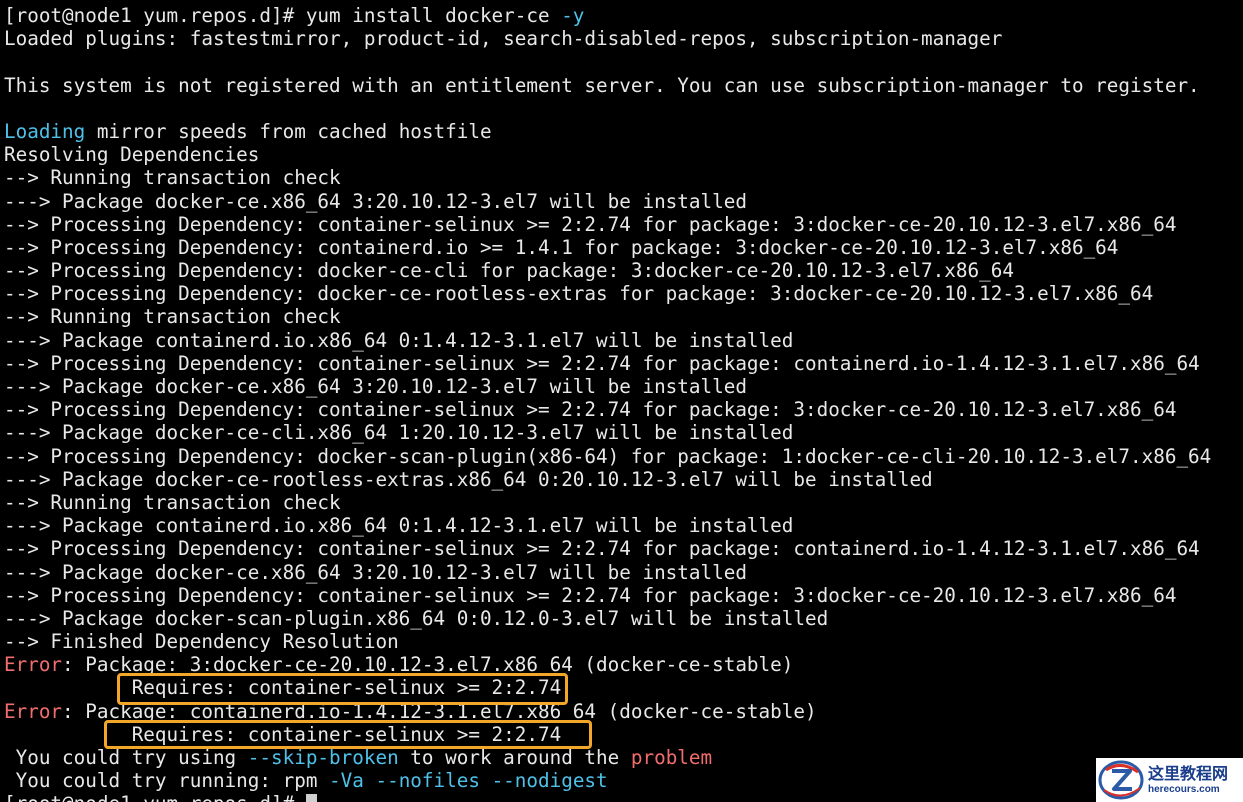 Image resolution: width=1243 pixels, height=802 pixels. What do you see at coordinates (1184, 789) in the screenshot?
I see `watermark-en-text: herecours.com` at bounding box center [1184, 789].